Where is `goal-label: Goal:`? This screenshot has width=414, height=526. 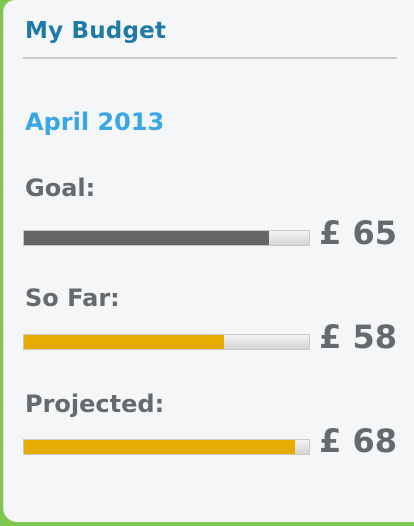 goal-label: Goal: is located at coordinates (60, 188).